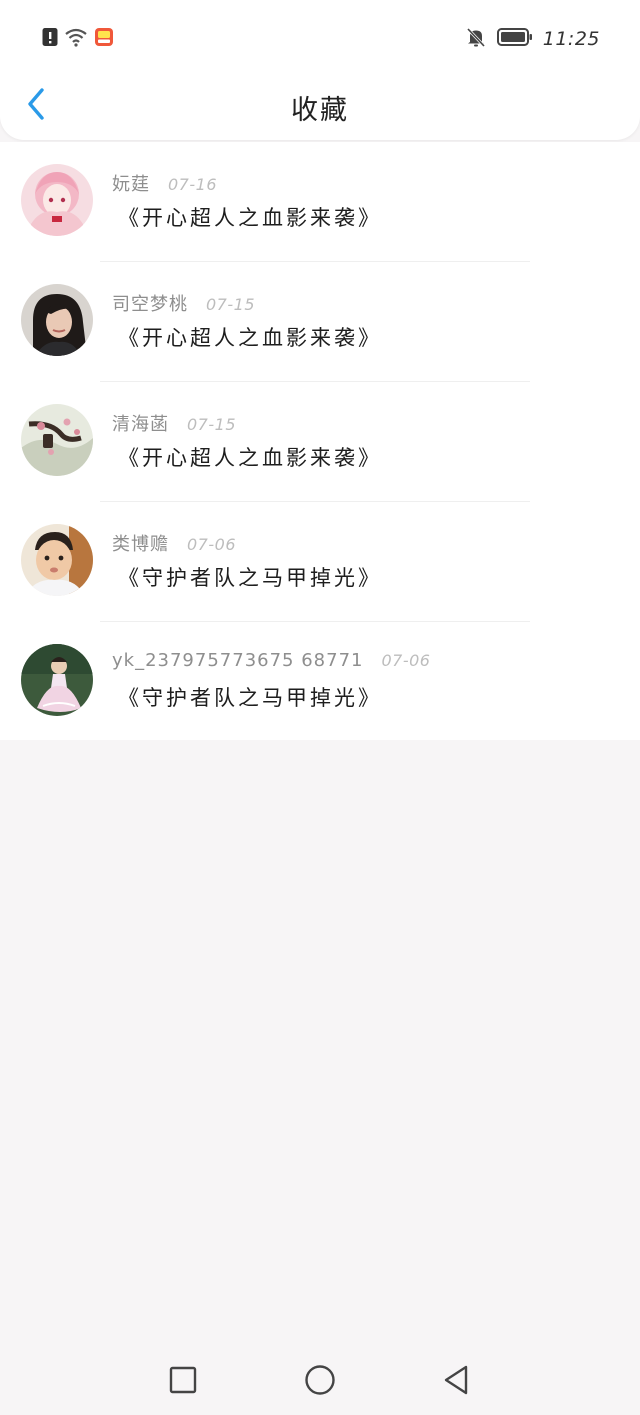  I want to click on status-left-icons, so click(78, 39).